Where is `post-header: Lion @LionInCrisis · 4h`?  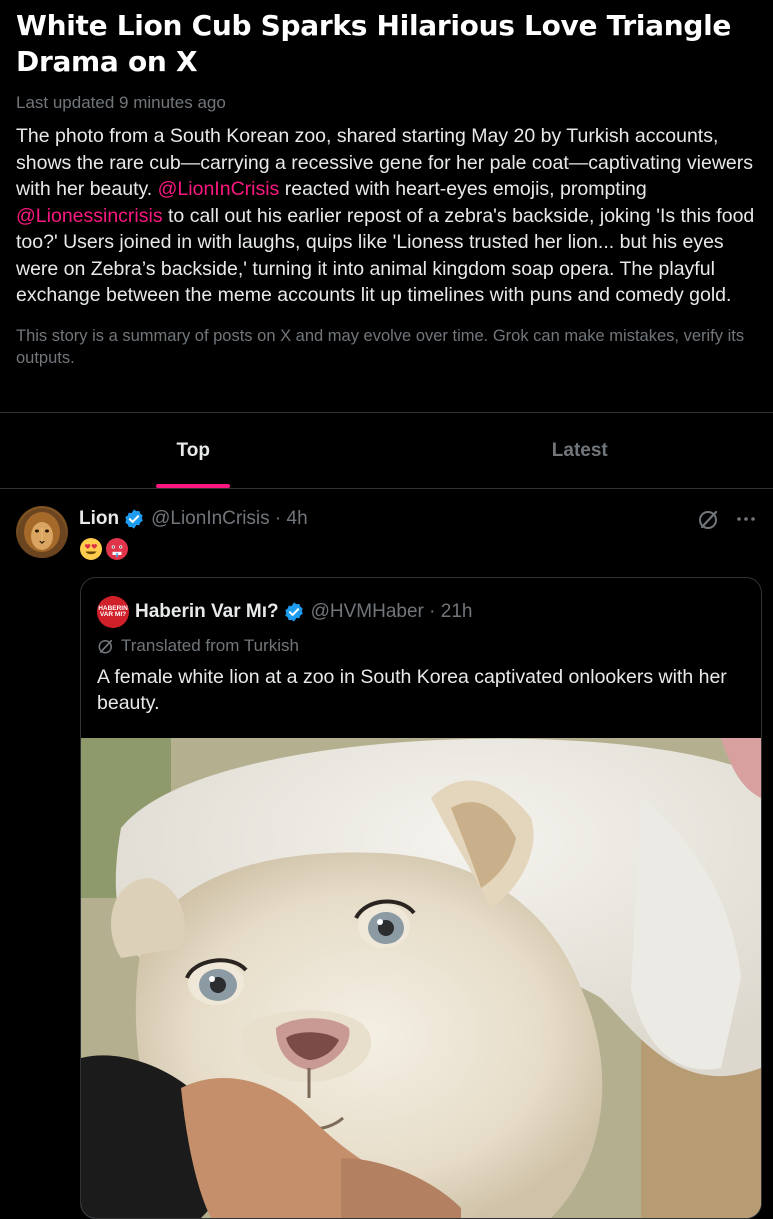
post-header: Lion @LionInCrisis · 4h is located at coordinates (193, 519).